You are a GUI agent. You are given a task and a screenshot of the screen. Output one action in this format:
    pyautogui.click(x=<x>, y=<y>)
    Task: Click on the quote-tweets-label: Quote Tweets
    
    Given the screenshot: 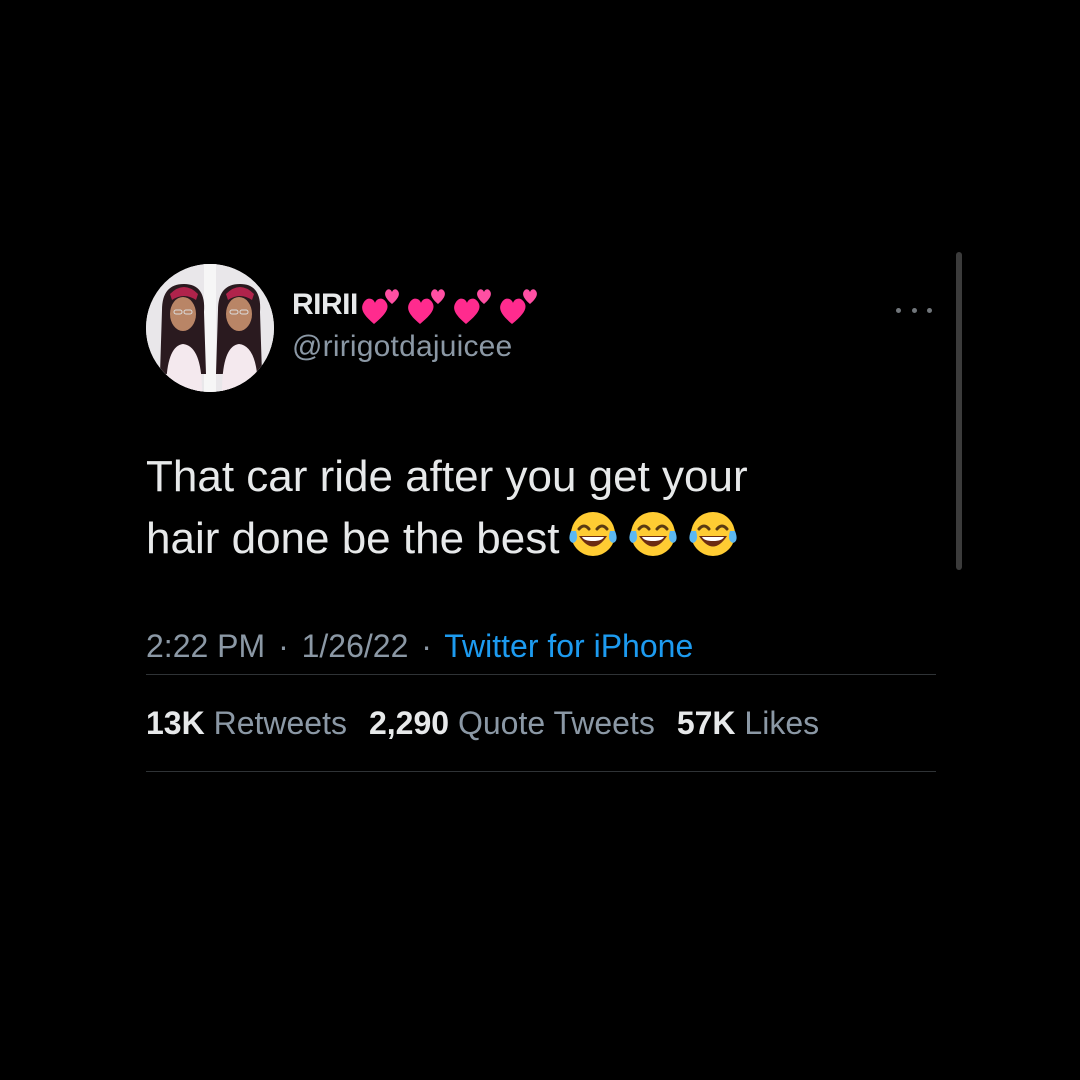 What is the action you would take?
    pyautogui.click(x=556, y=722)
    